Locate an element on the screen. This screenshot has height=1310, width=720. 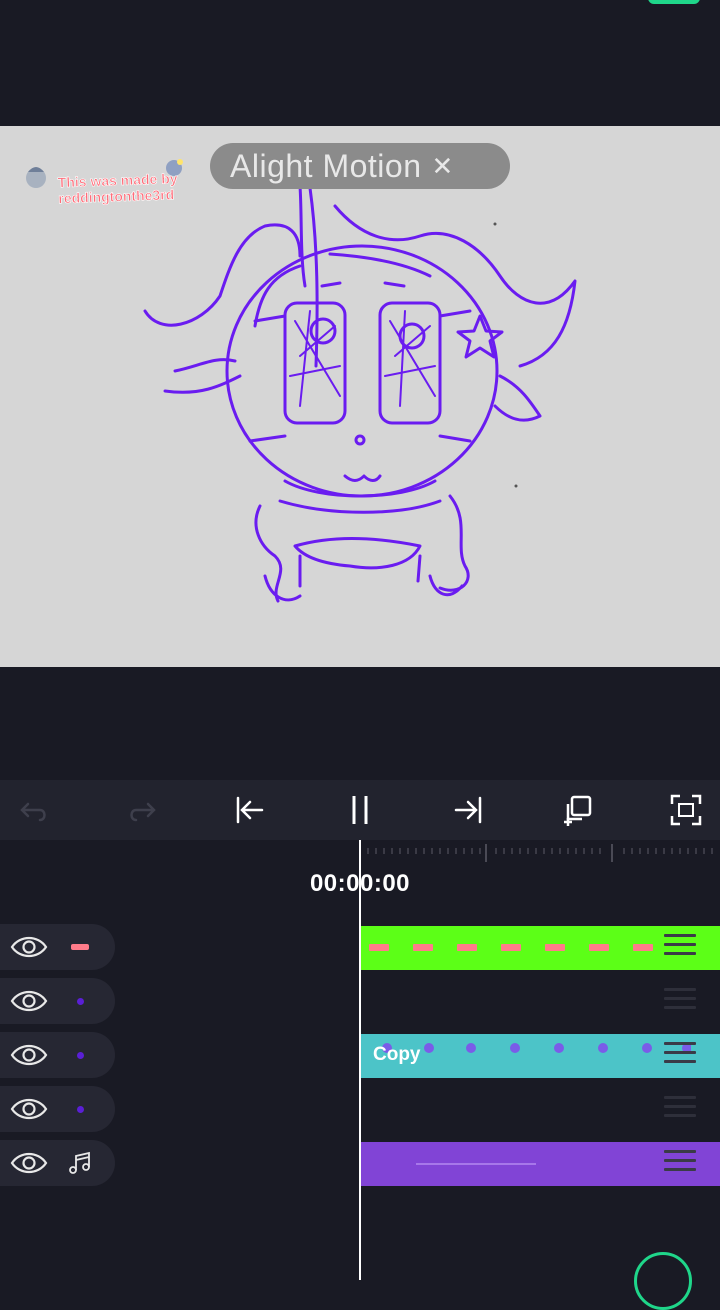
fullscreen-icon is located at coordinates (686, 810).